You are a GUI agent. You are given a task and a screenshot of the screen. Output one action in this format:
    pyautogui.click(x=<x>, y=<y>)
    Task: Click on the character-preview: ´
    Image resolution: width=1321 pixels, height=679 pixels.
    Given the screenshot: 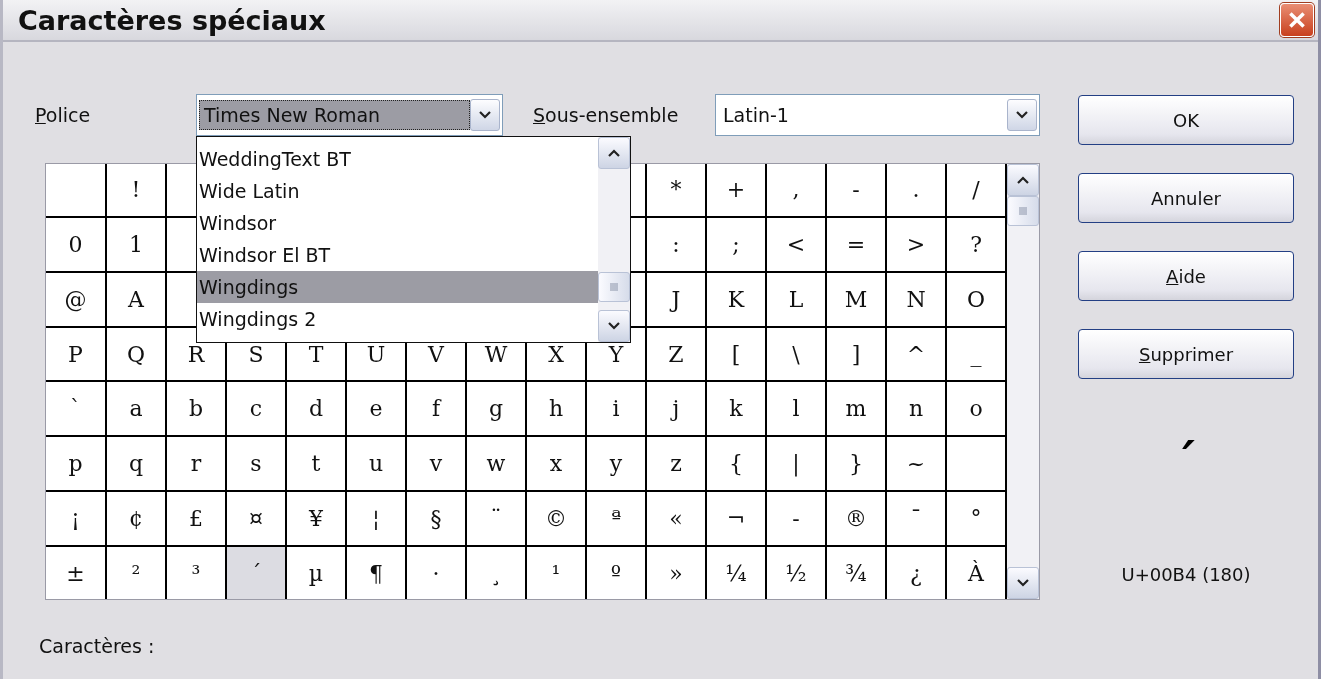 What is the action you would take?
    pyautogui.click(x=1186, y=463)
    